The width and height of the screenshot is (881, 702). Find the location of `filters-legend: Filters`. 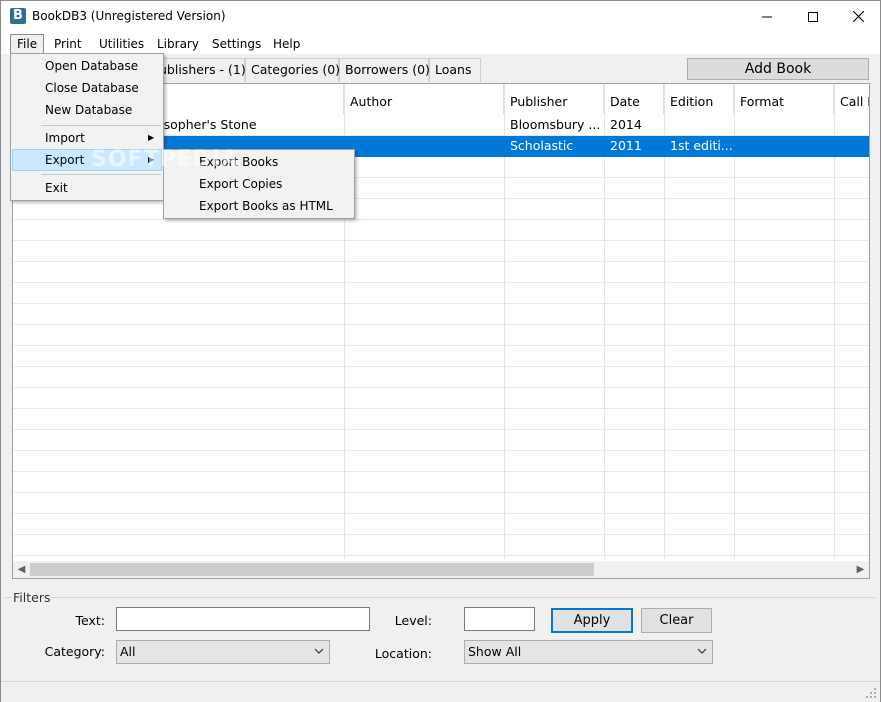

filters-legend: Filters is located at coordinates (32, 597).